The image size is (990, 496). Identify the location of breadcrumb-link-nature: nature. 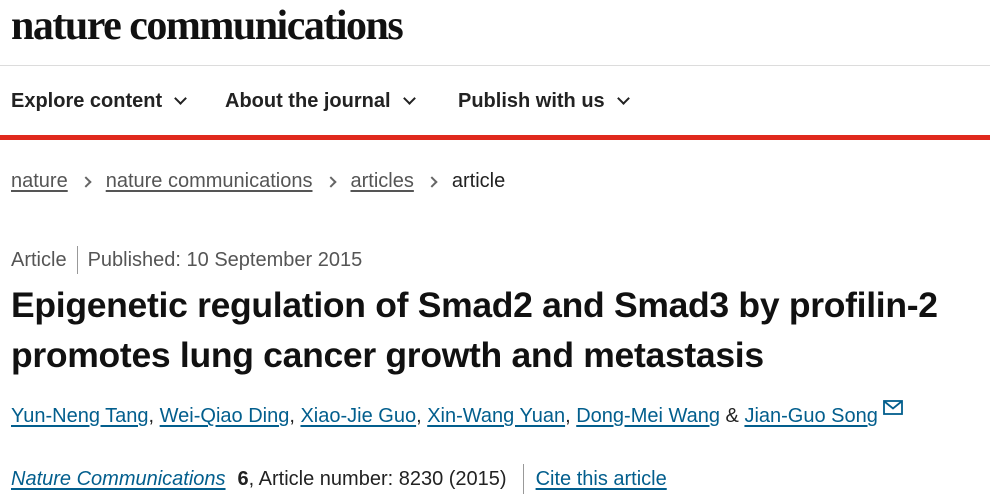
(39, 181).